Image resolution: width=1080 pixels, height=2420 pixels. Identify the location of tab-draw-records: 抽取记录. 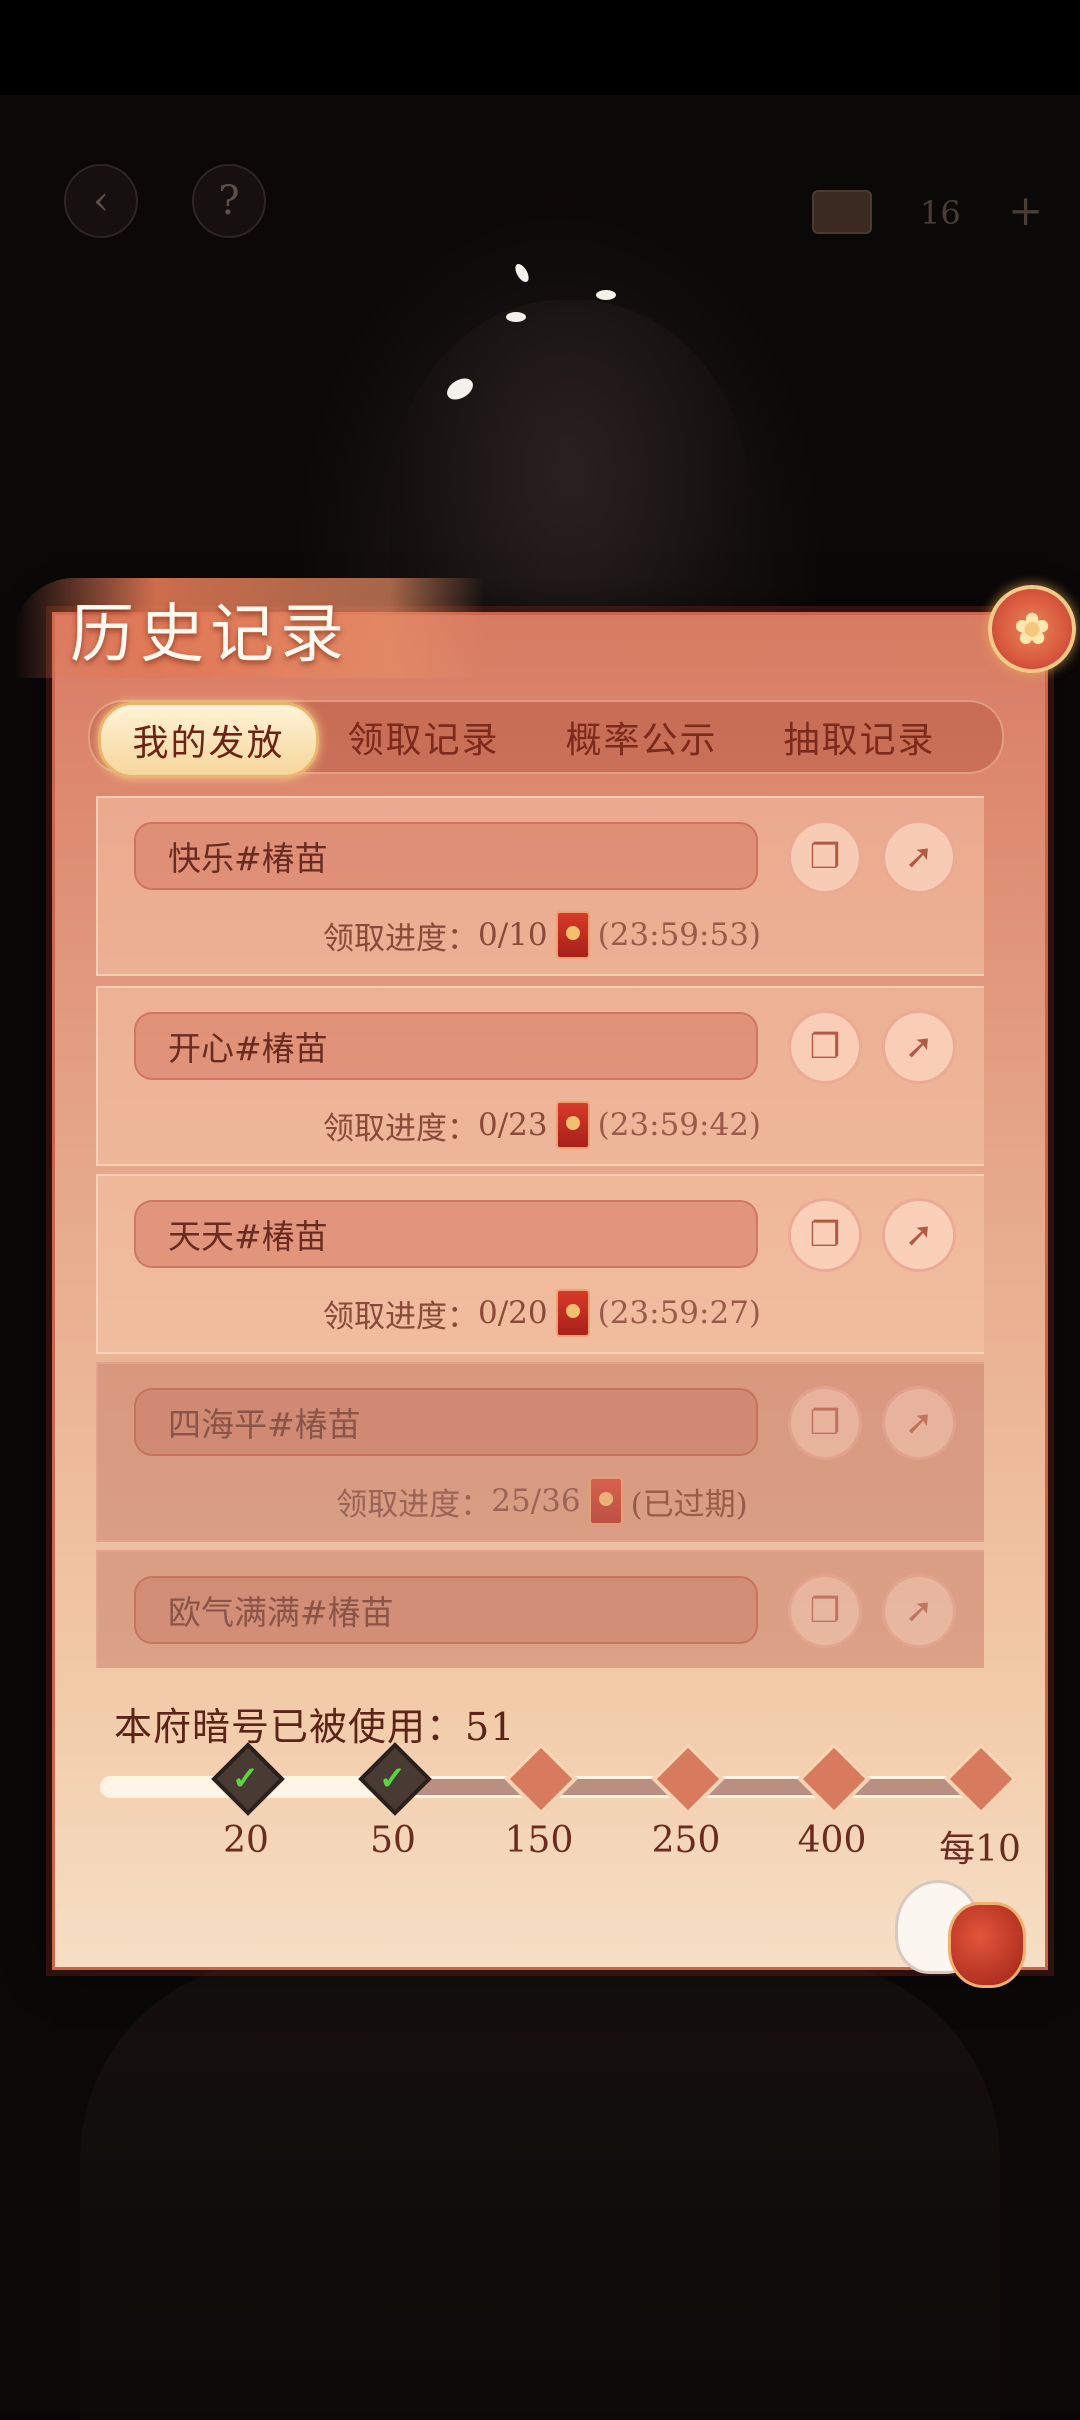
(859, 737).